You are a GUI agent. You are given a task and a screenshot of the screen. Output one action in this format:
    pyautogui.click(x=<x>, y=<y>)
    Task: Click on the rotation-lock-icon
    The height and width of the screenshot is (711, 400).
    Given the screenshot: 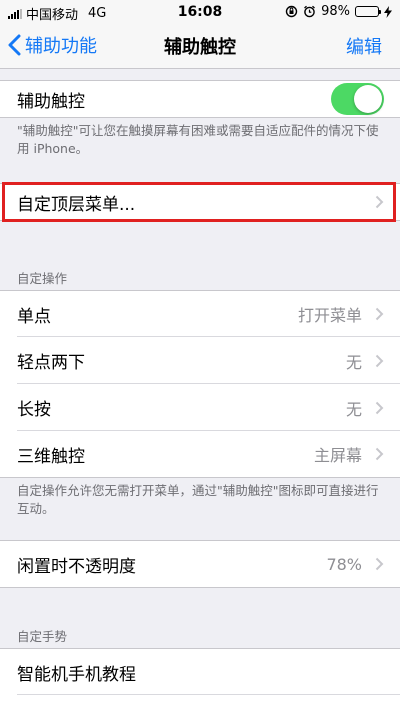 What is the action you would take?
    pyautogui.click(x=291, y=11)
    